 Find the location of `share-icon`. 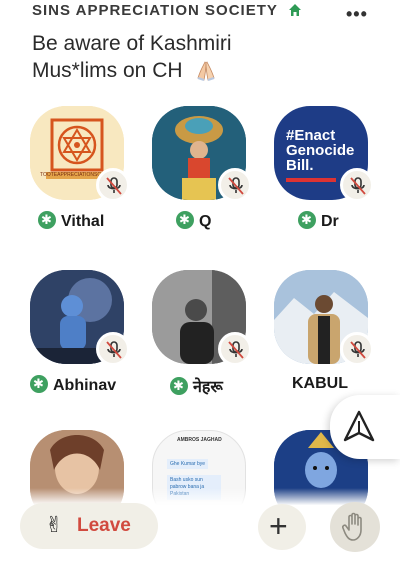

share-icon is located at coordinates (359, 426).